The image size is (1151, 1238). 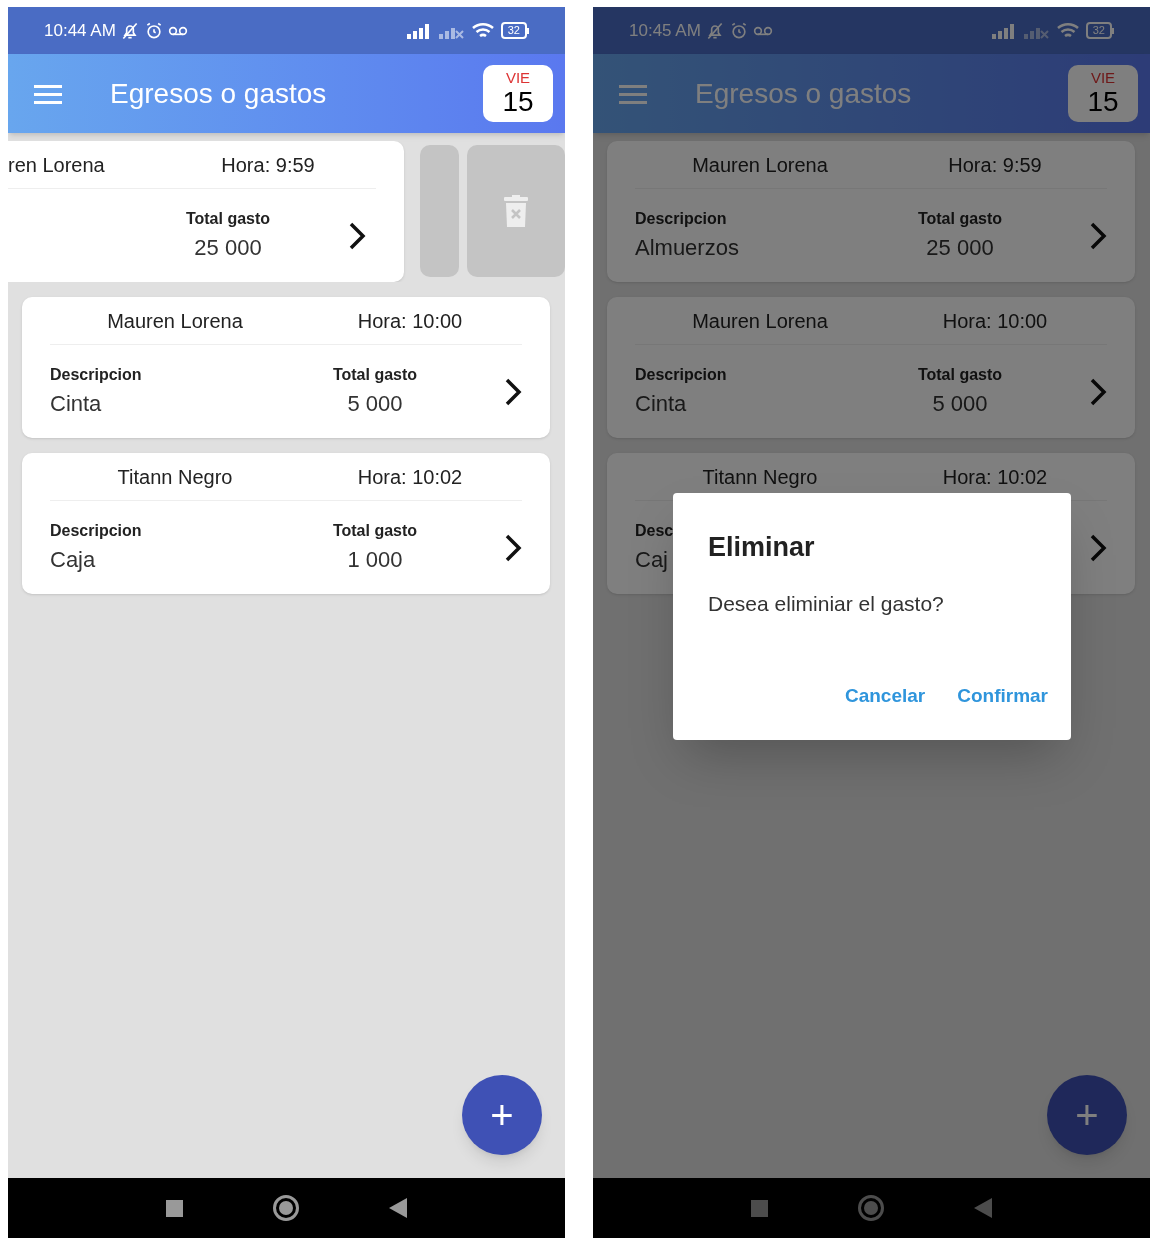 I want to click on recents-nav-icon, so click(x=174, y=1208).